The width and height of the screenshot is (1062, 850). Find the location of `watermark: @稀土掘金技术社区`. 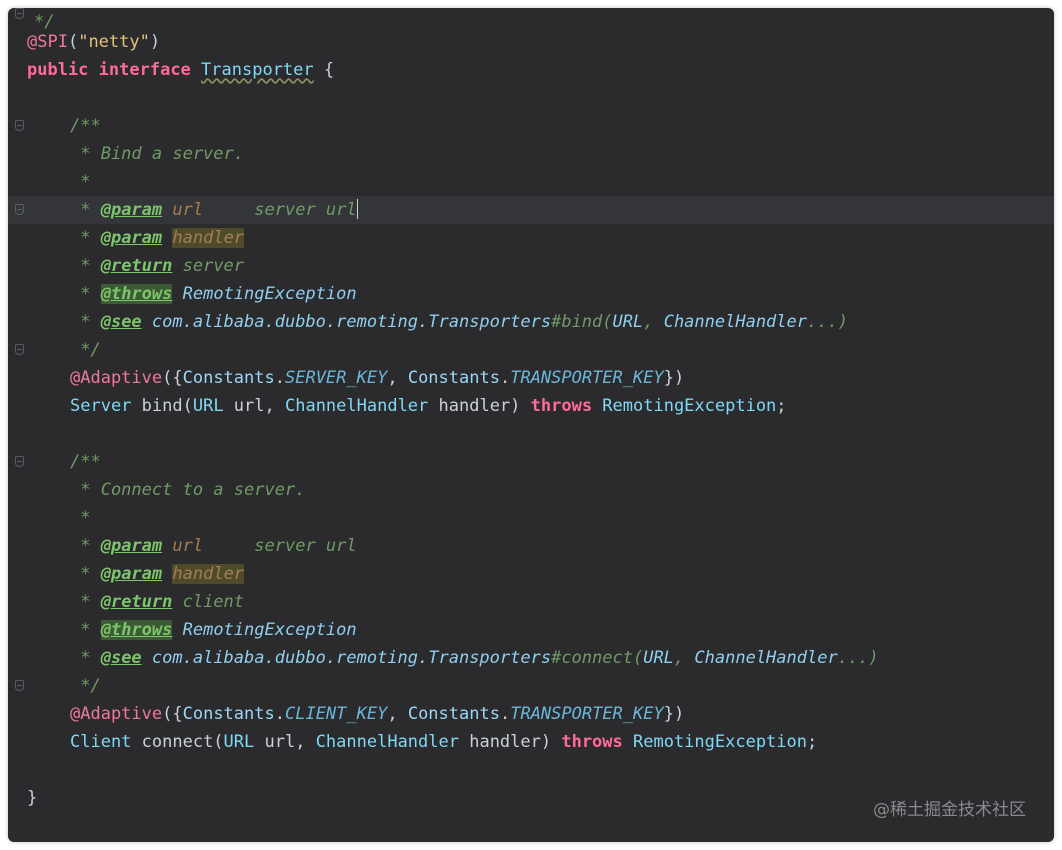

watermark: @稀土掘金技术社区 is located at coordinates (949, 810).